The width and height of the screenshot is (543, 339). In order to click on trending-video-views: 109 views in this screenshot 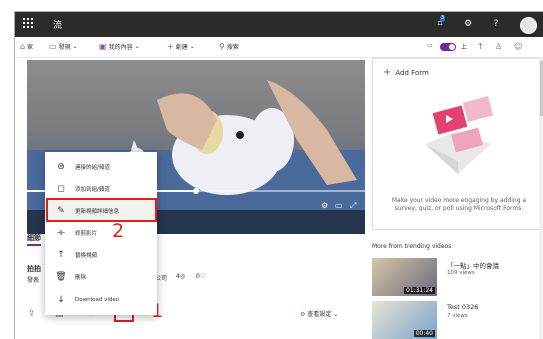, I will do `click(461, 273)`.